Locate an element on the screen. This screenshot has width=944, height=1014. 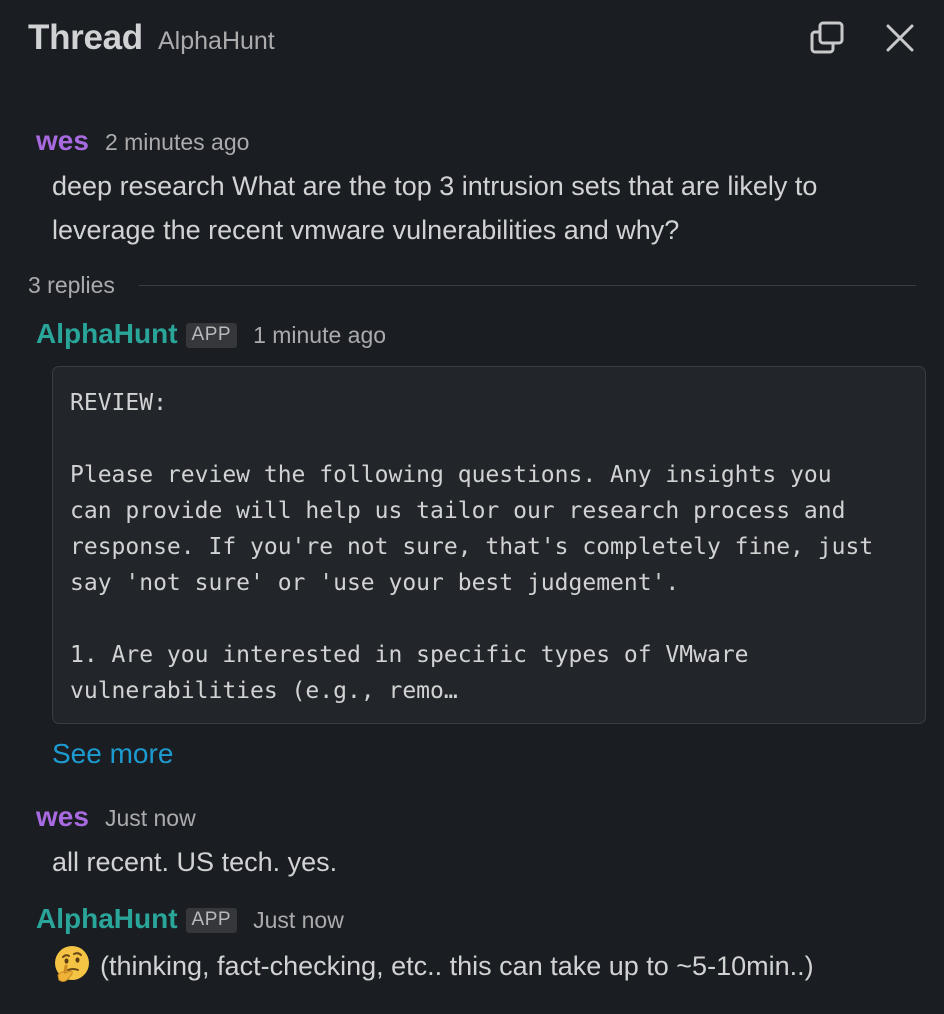
open-in-window-button is located at coordinates (827, 38).